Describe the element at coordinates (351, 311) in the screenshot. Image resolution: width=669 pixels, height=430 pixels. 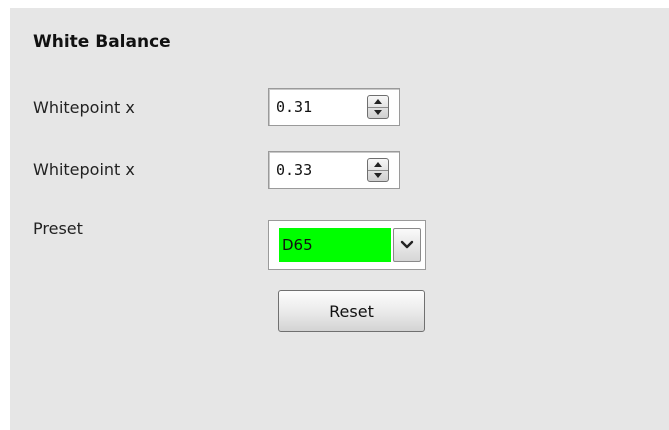
I see `reset-button: Reset` at that location.